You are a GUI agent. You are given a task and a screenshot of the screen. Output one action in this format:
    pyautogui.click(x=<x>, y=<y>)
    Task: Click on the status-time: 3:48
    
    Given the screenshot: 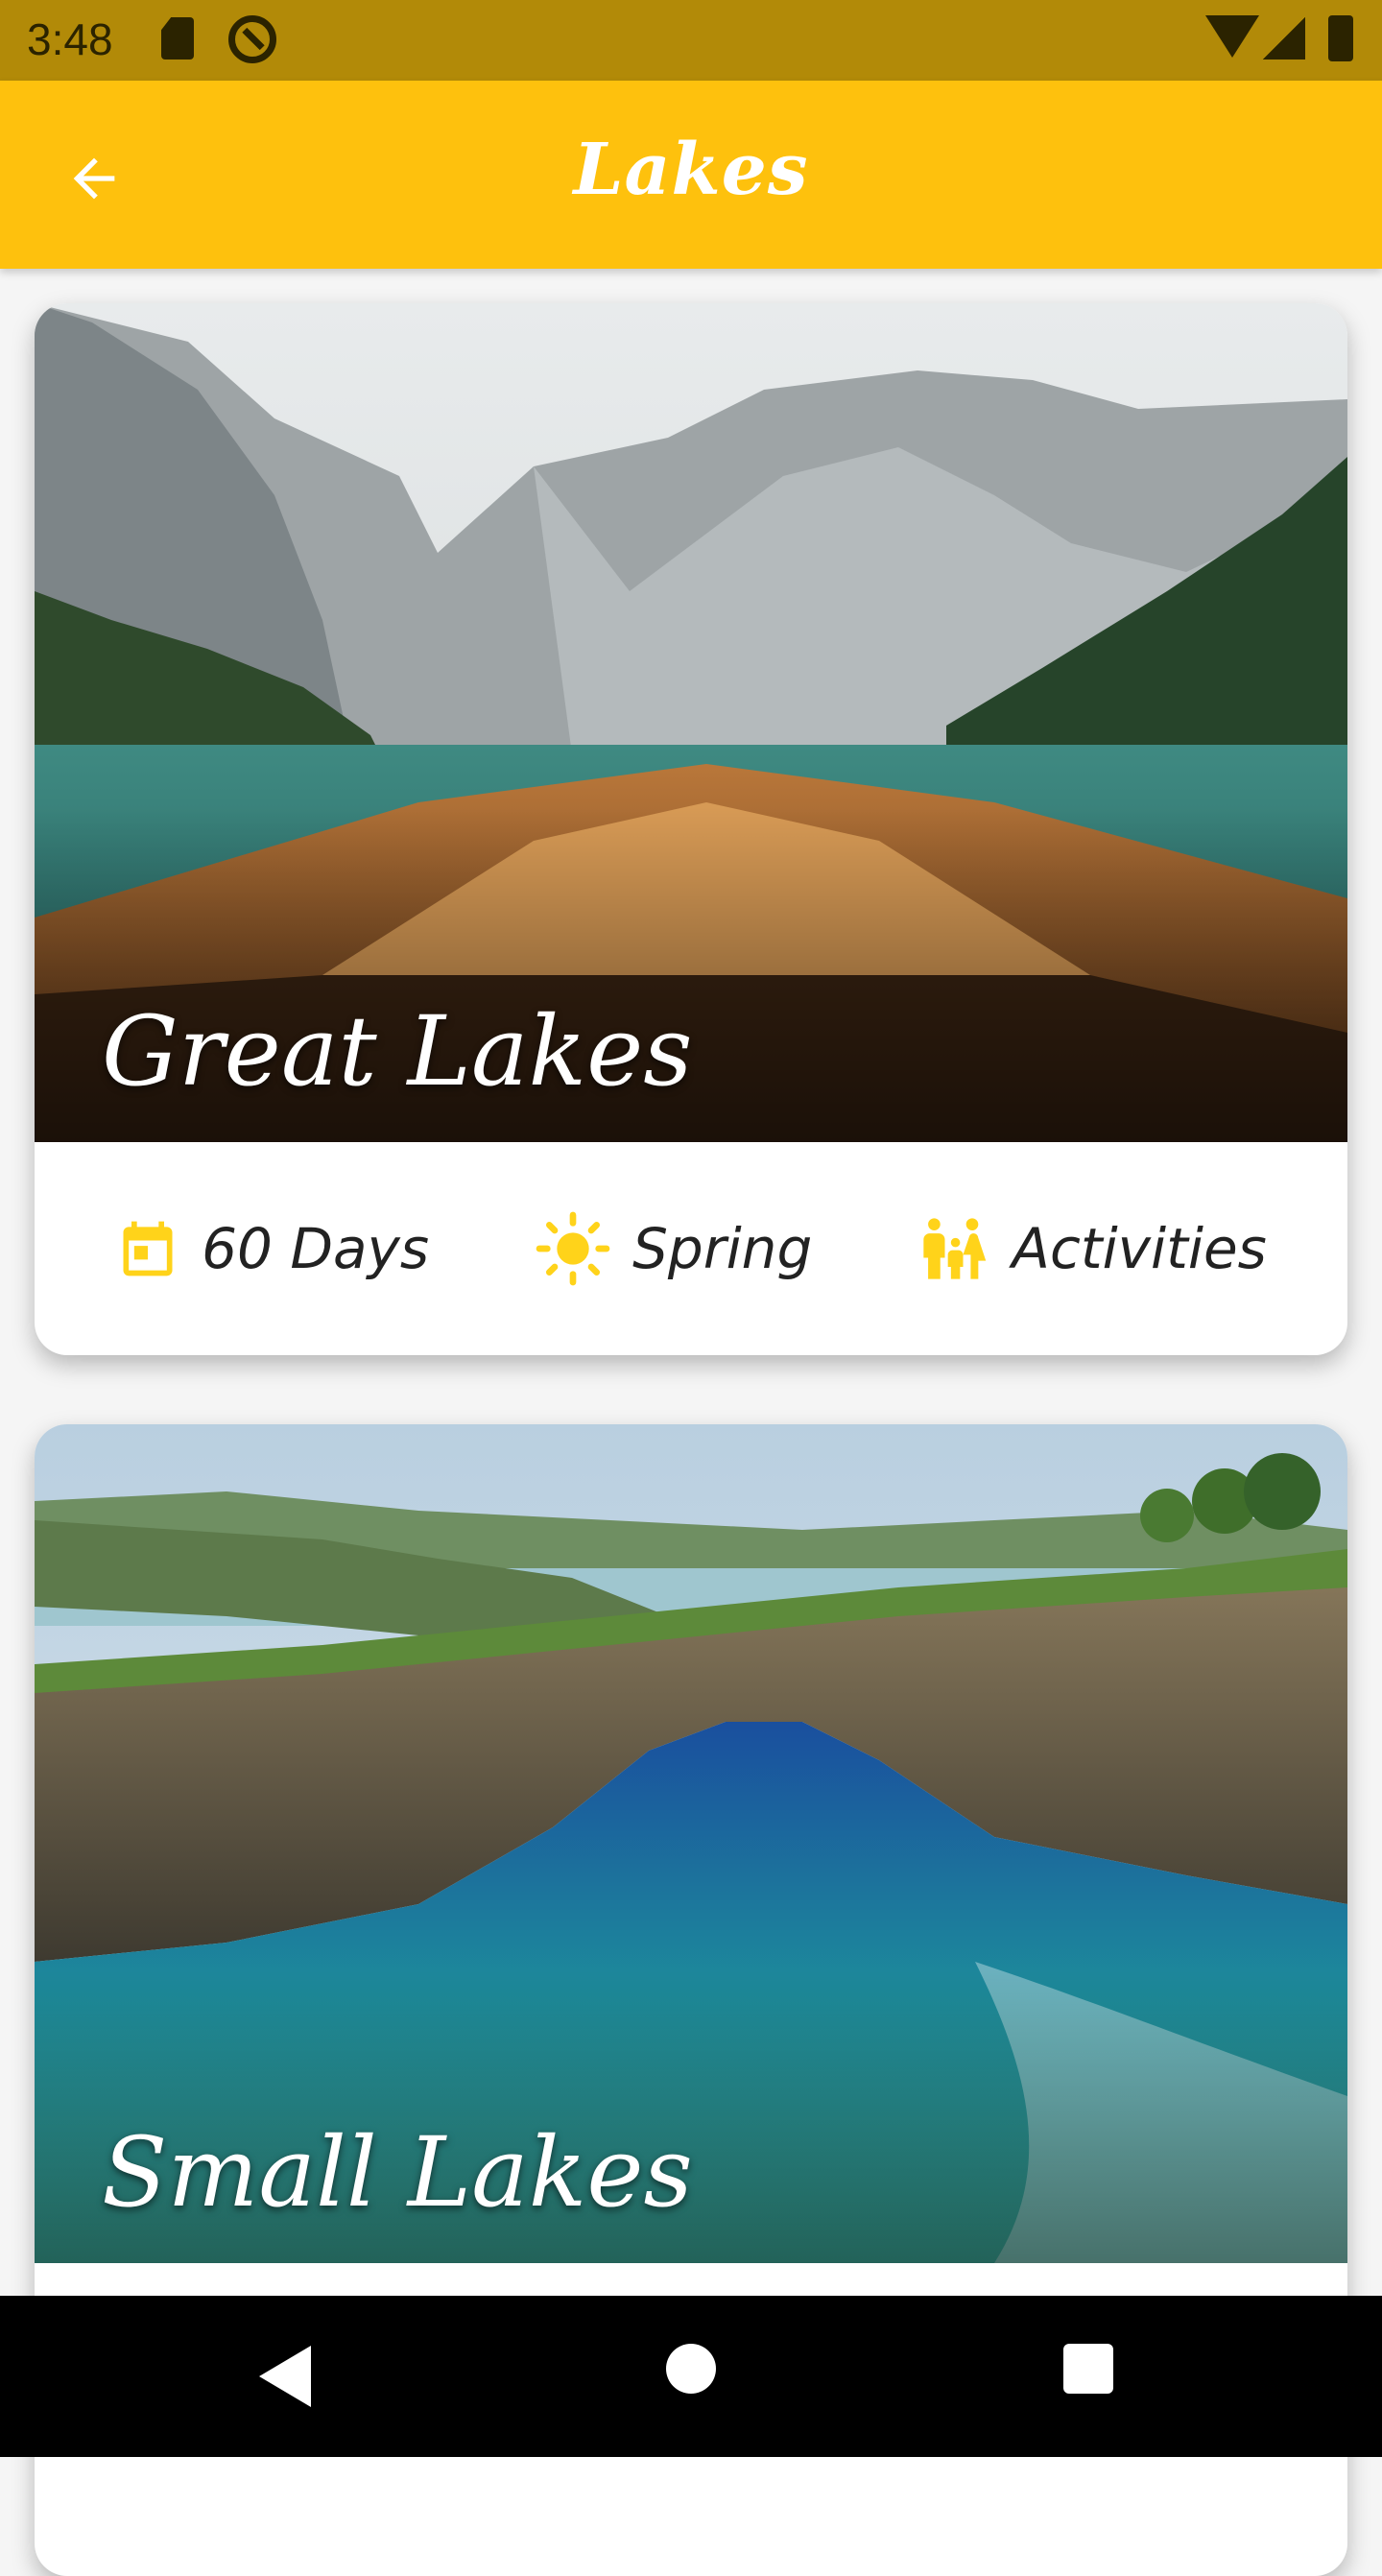 What is the action you would take?
    pyautogui.click(x=70, y=39)
    